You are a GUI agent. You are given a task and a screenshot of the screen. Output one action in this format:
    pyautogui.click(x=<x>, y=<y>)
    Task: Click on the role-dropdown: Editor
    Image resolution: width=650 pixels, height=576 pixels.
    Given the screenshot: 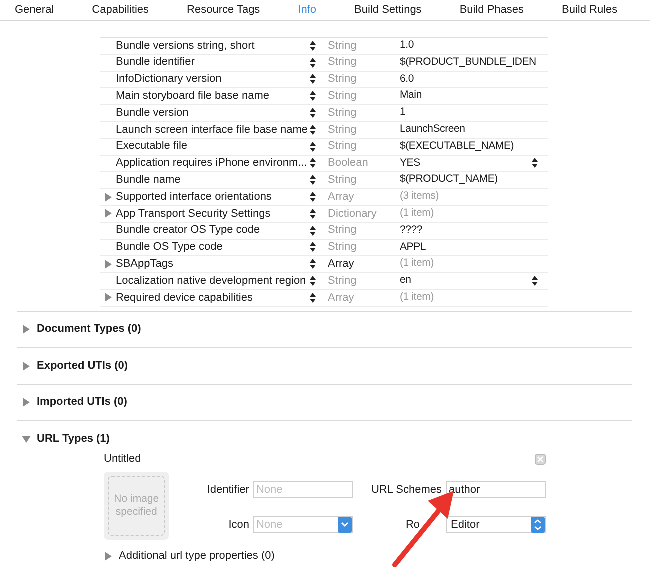 What is the action you would take?
    pyautogui.click(x=496, y=525)
    